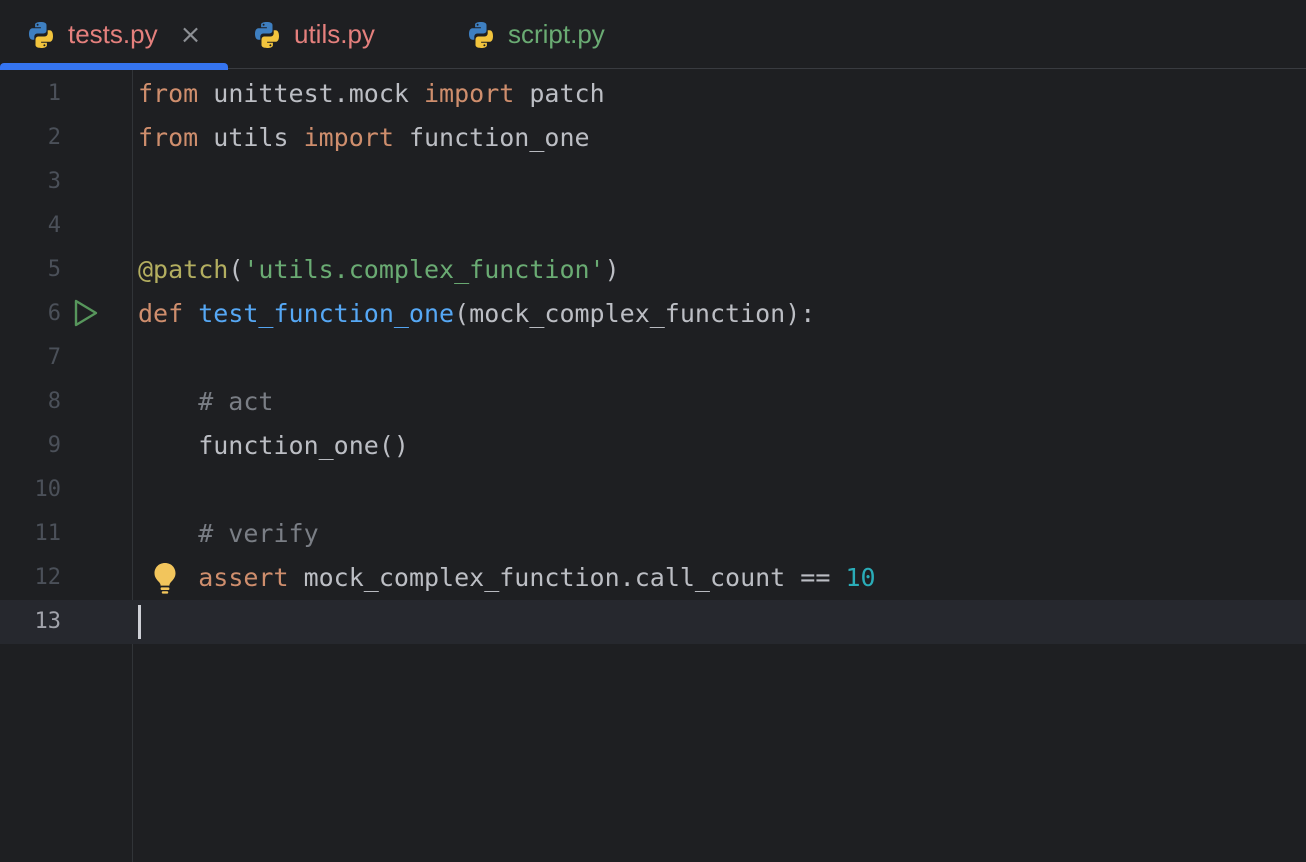  I want to click on current-code-line: 13, so click(653, 622).